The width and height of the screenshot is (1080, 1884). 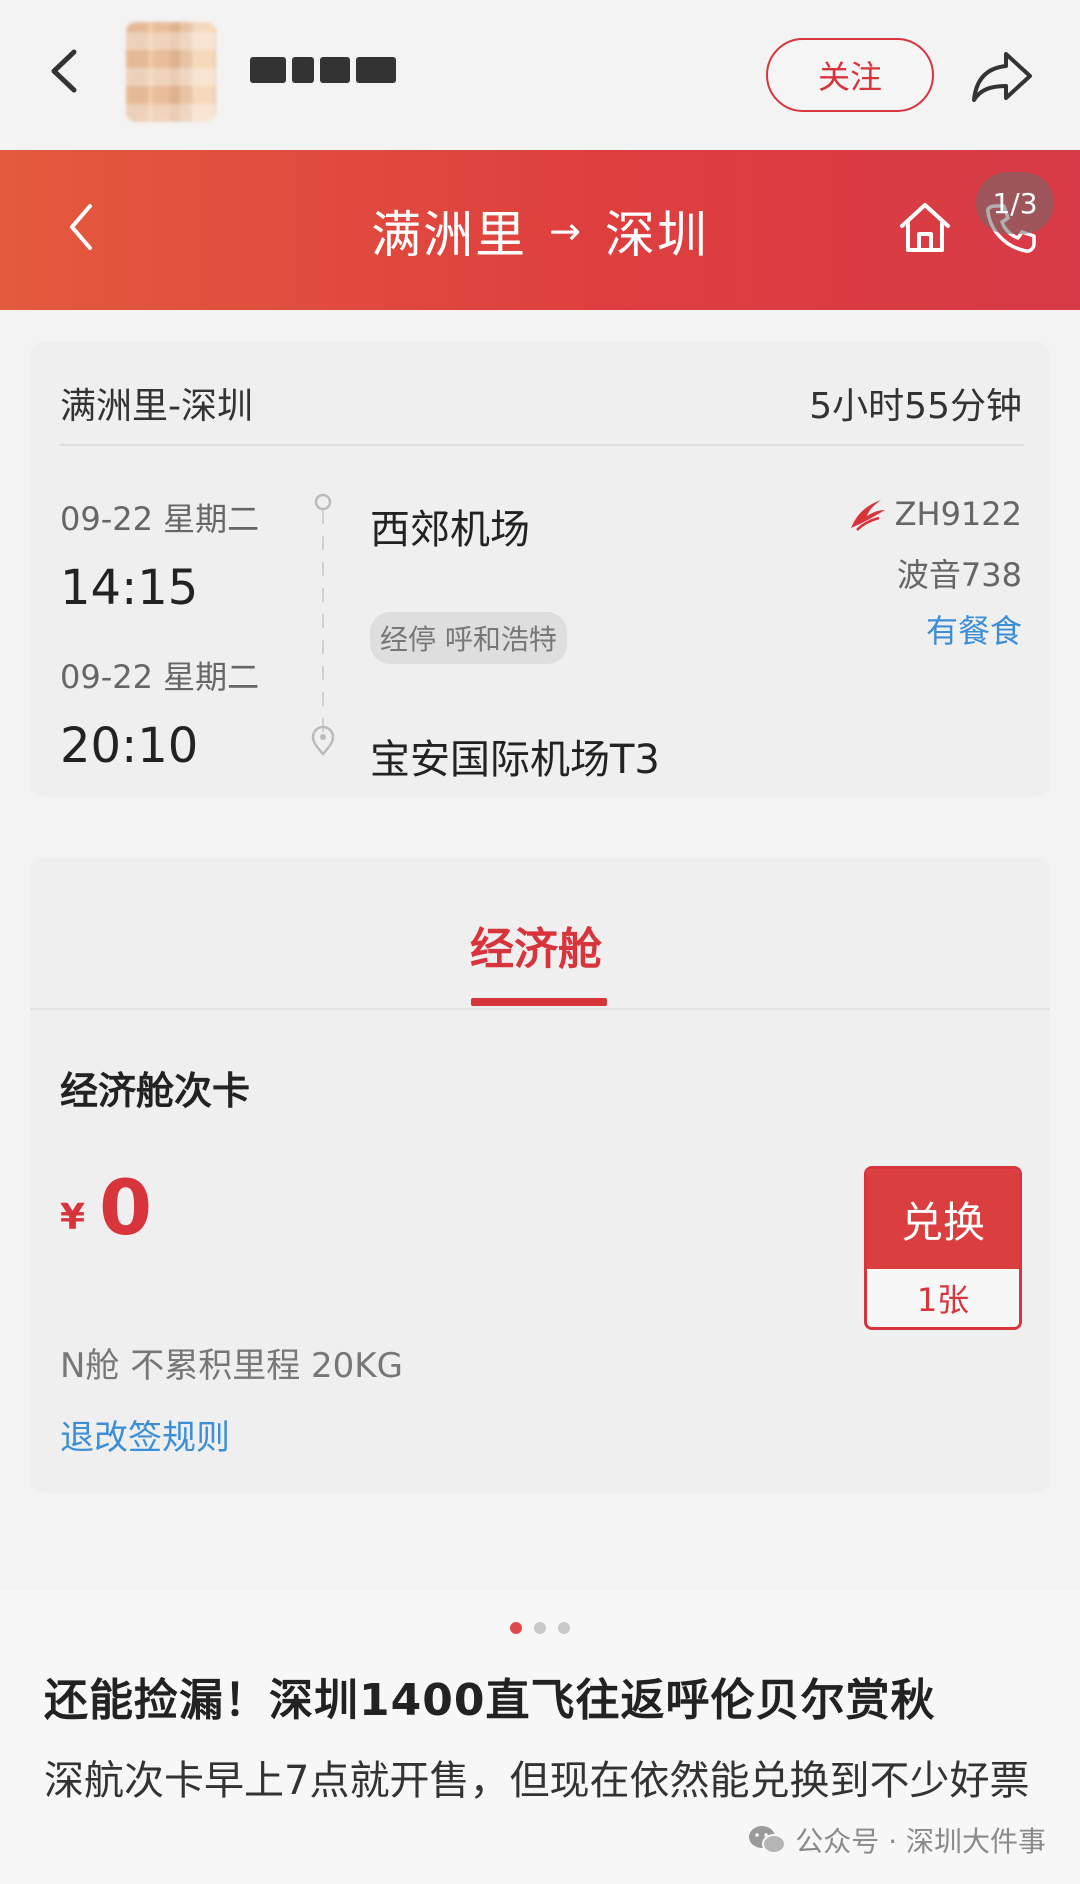 I want to click on exchange-count: 1张, so click(x=943, y=1298).